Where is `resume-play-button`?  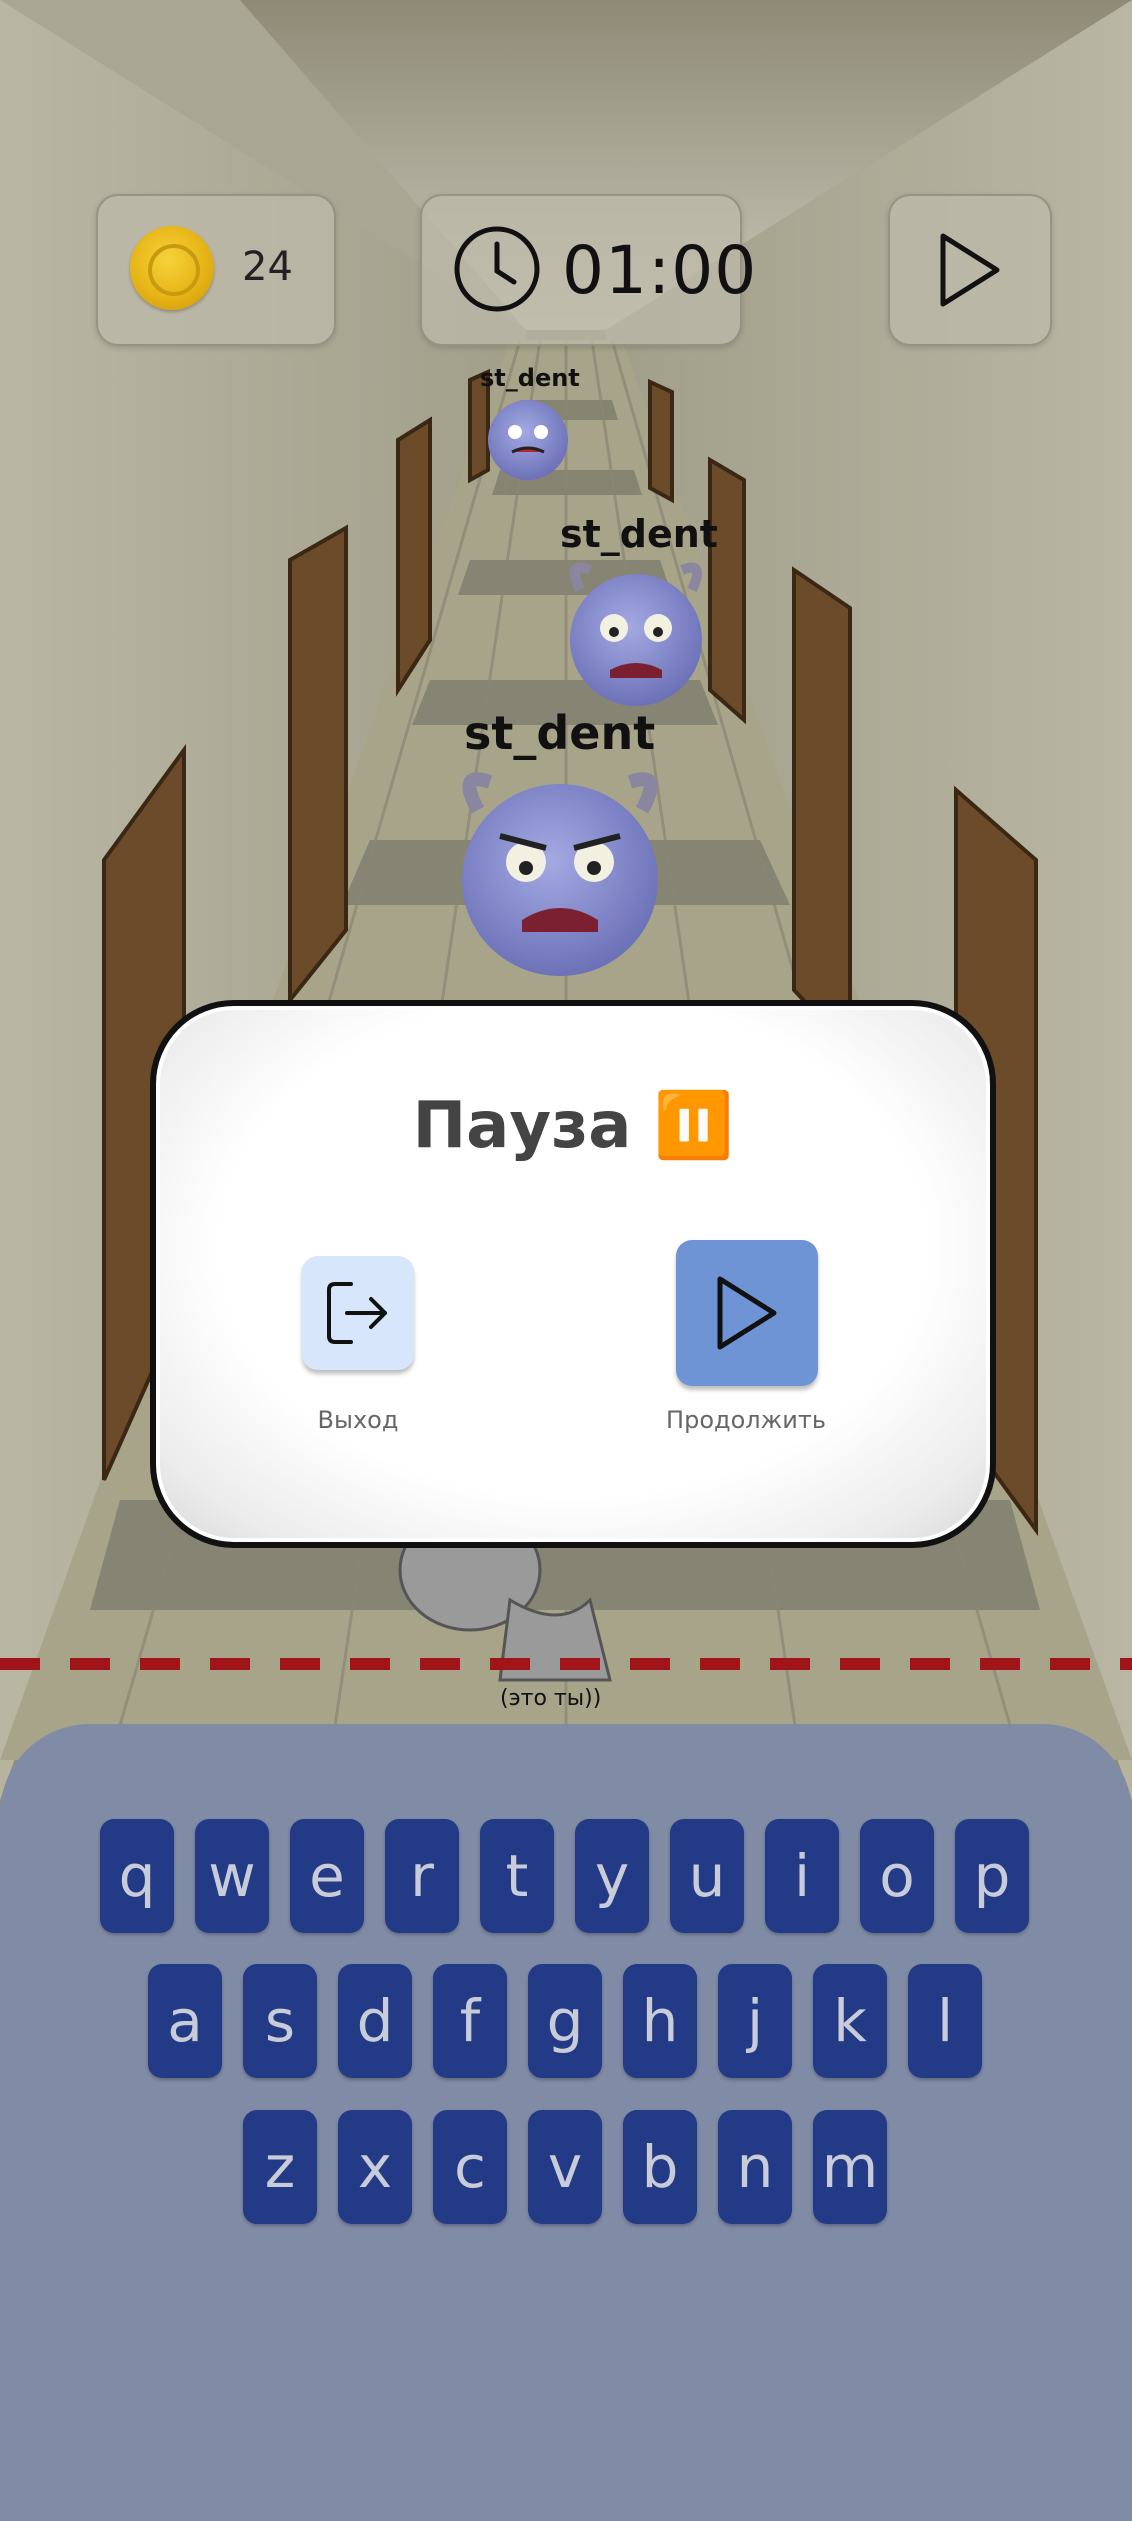
resume-play-button is located at coordinates (970, 270).